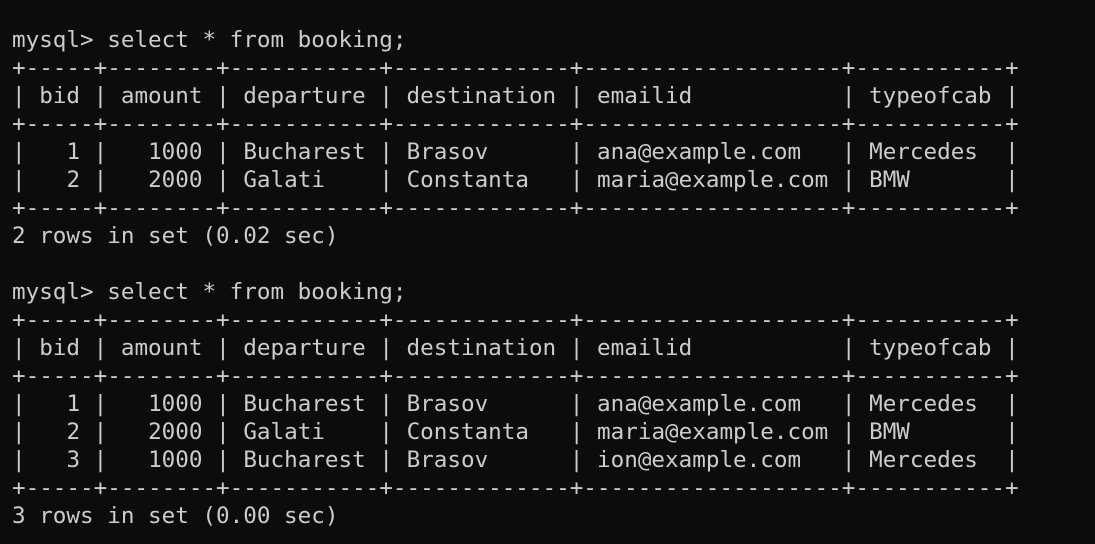  I want to click on table-cell: ion@example.com, so click(699, 460).